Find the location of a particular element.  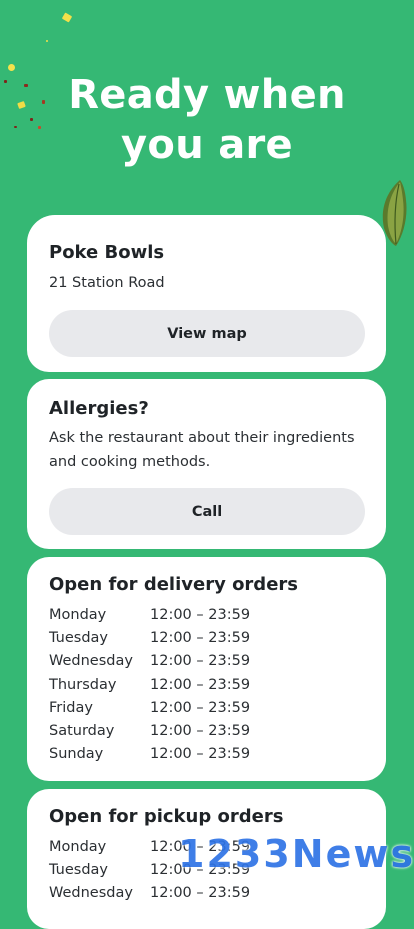

watermark-logo: 1233News is located at coordinates (296, 854).